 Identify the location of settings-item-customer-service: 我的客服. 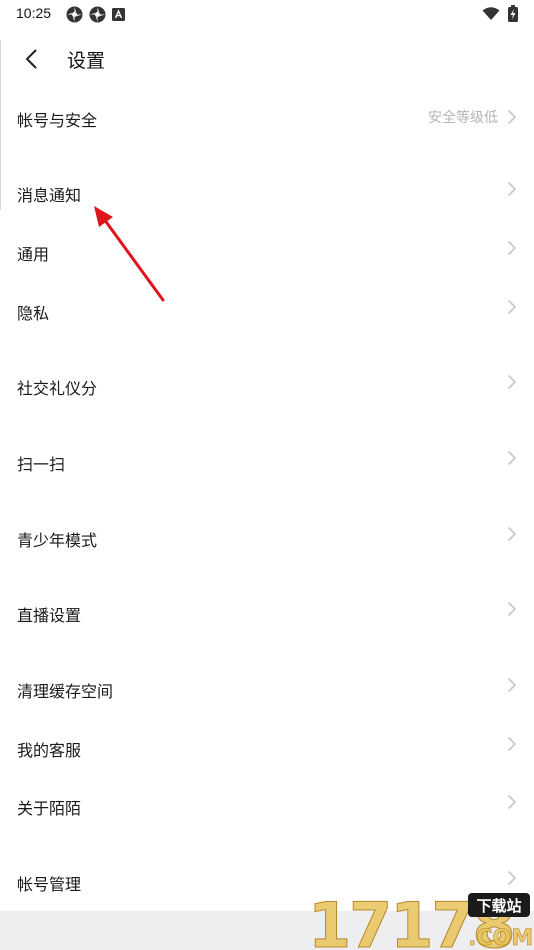
(267, 749).